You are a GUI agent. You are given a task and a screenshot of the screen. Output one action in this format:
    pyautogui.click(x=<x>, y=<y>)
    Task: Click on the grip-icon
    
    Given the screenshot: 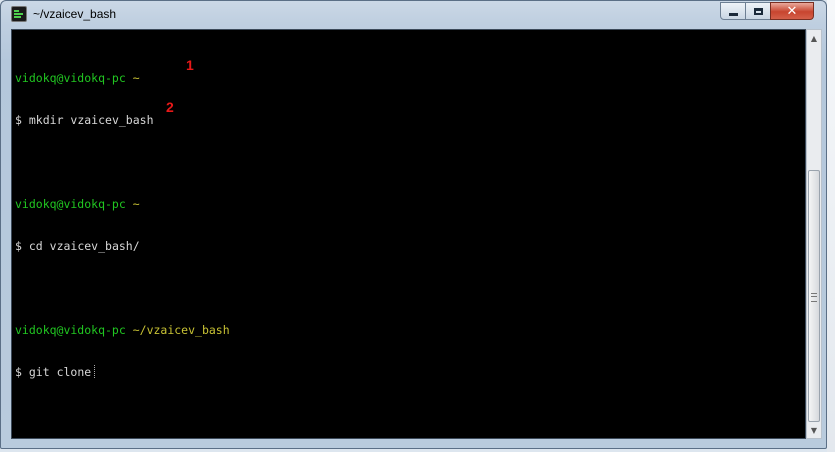 What is the action you would take?
    pyautogui.click(x=814, y=297)
    